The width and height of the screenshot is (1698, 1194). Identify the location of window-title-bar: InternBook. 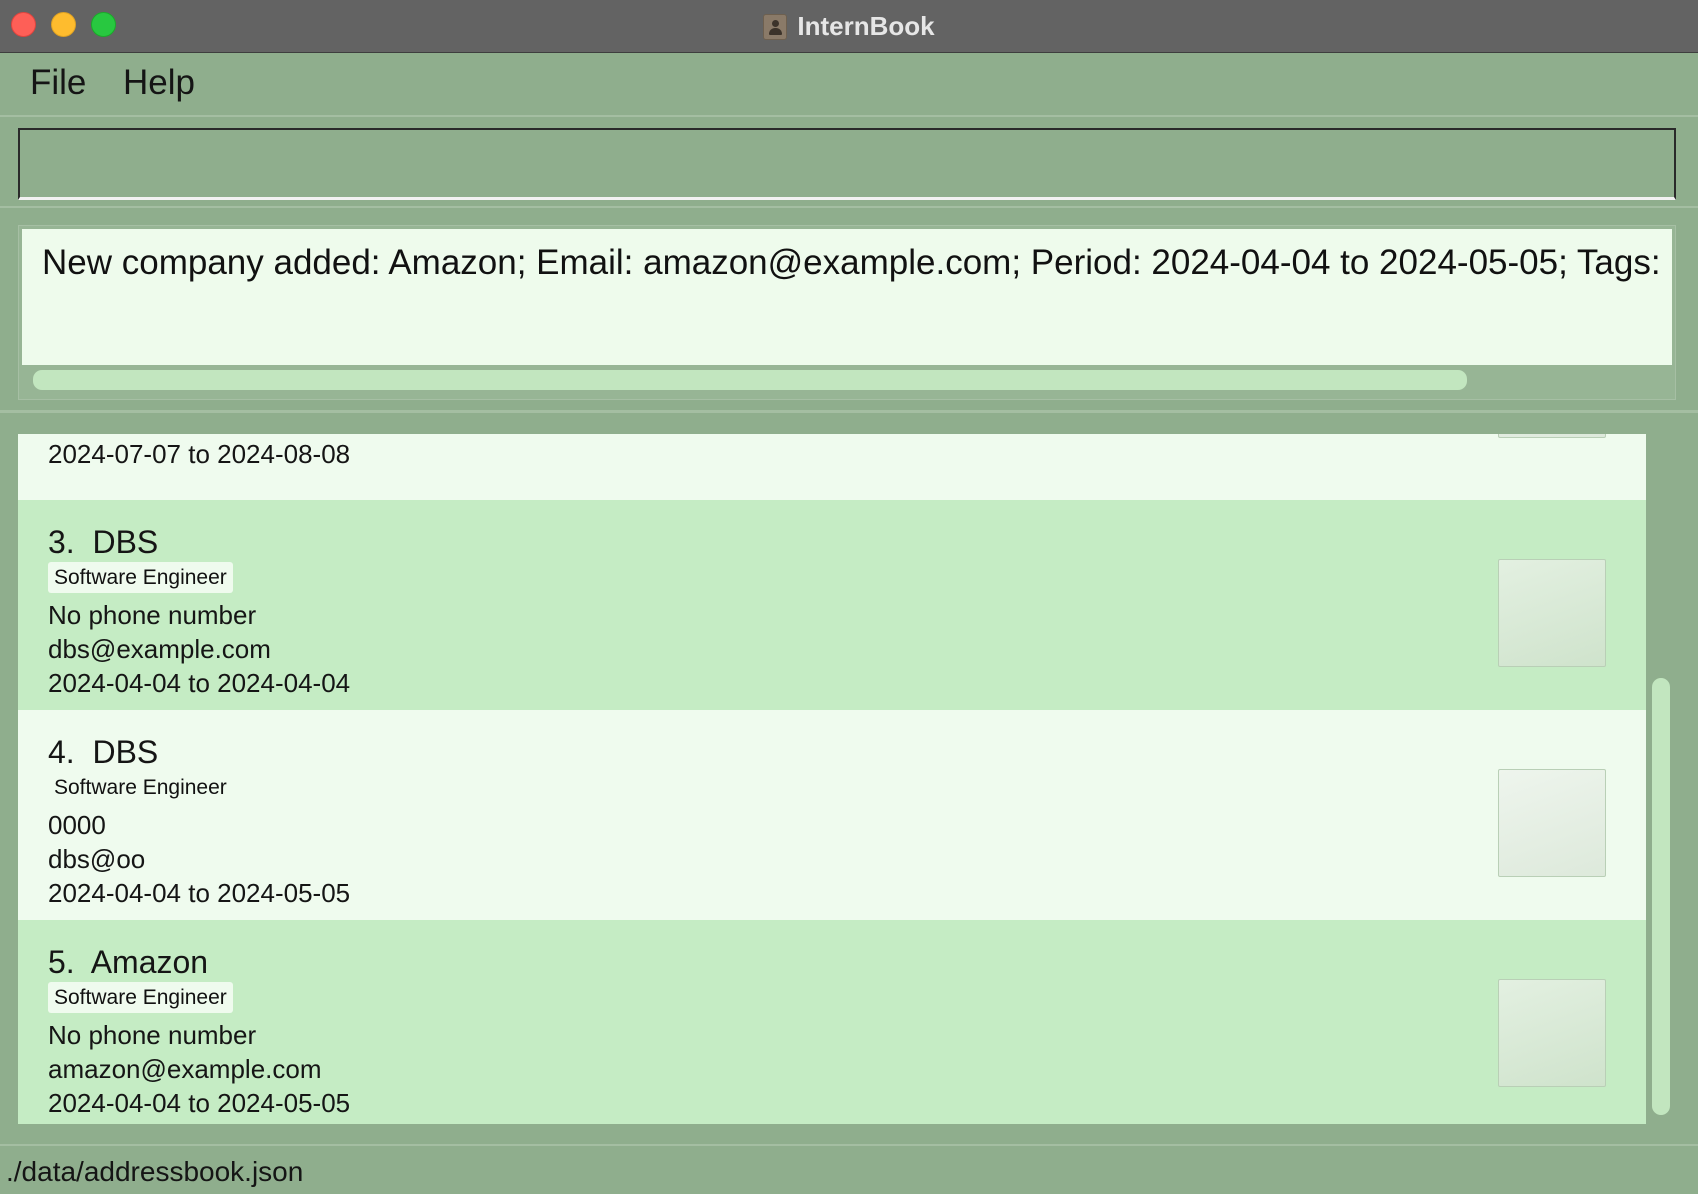
(849, 26).